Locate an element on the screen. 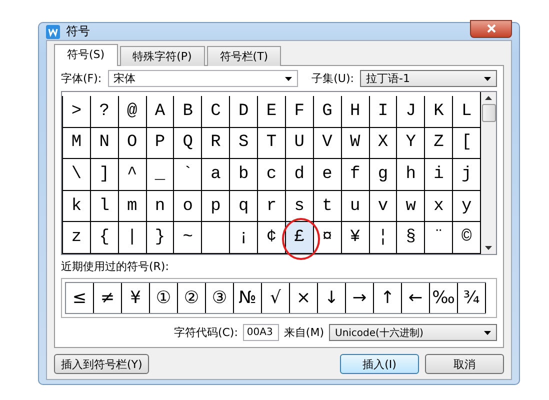 This screenshot has height=400, width=549. recent-symbol-cell: ≠ is located at coordinates (108, 298).